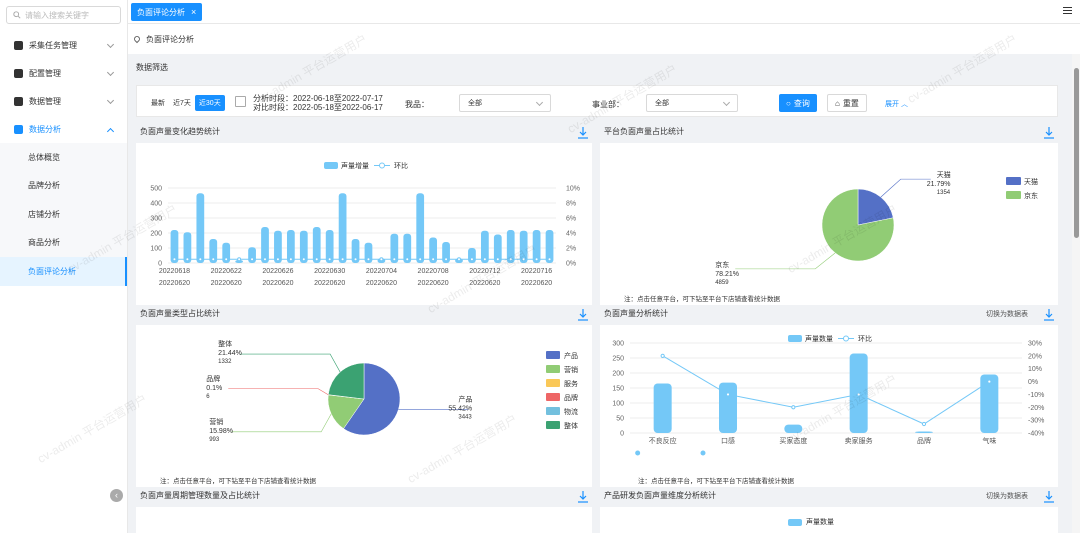  Describe the element at coordinates (571, 425) in the screenshot. I see `legend-label: 整体` at that location.